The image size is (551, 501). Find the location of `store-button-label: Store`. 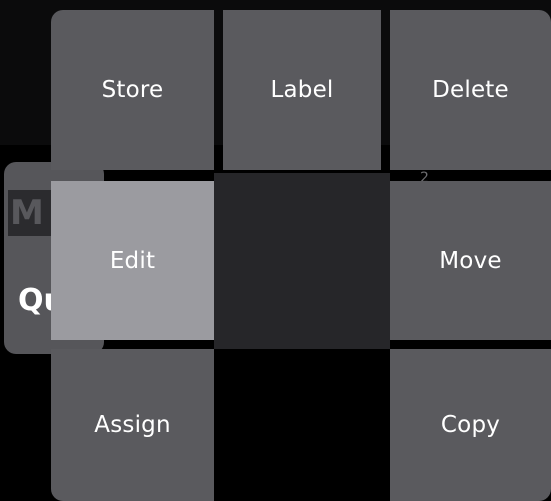

store-button-label: Store is located at coordinates (132, 90).